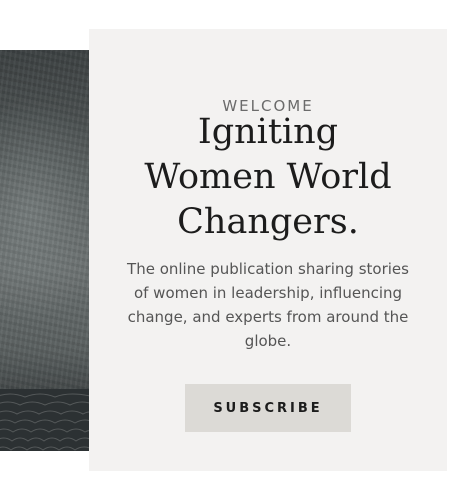 This screenshot has width=462, height=498. I want to click on headline-line: Igniting, so click(268, 132).